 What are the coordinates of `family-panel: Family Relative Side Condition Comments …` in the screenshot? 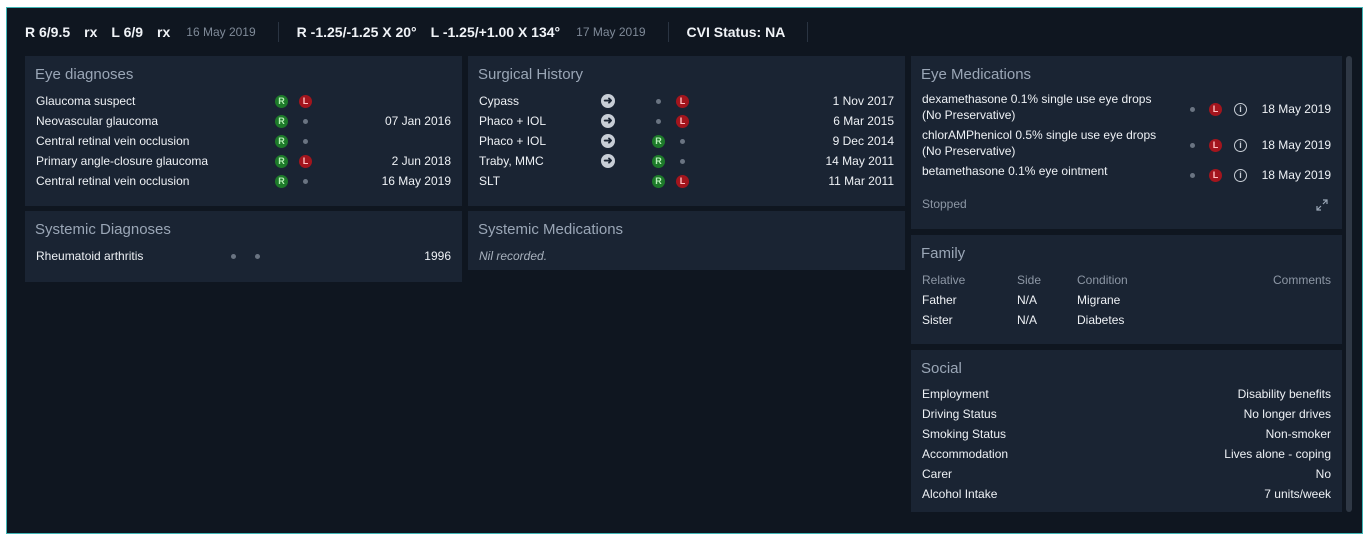 It's located at (1126, 289).